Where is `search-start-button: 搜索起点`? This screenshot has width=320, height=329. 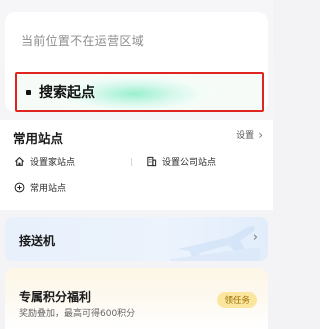 search-start-button: 搜索起点 is located at coordinates (139, 92).